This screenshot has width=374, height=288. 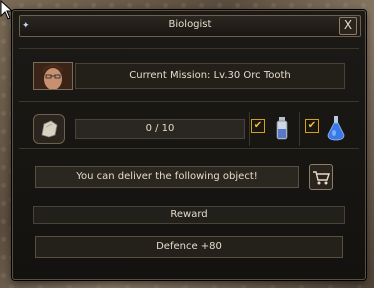 What do you see at coordinates (53, 76) in the screenshot?
I see `npc-portrait` at bounding box center [53, 76].